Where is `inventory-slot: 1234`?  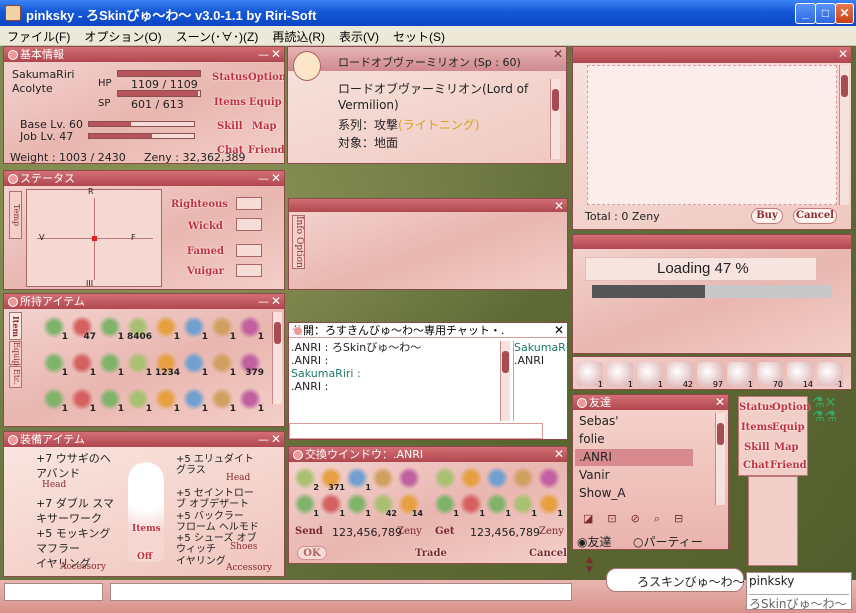 inventory-slot: 1234 is located at coordinates (167, 365).